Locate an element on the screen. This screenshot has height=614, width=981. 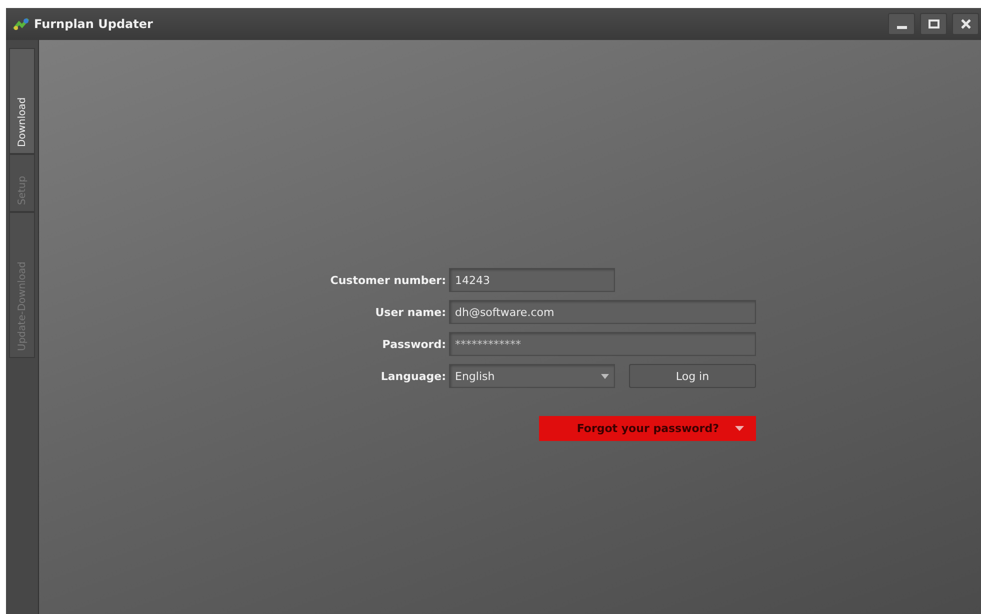
field-label: Language: is located at coordinates (413, 376).